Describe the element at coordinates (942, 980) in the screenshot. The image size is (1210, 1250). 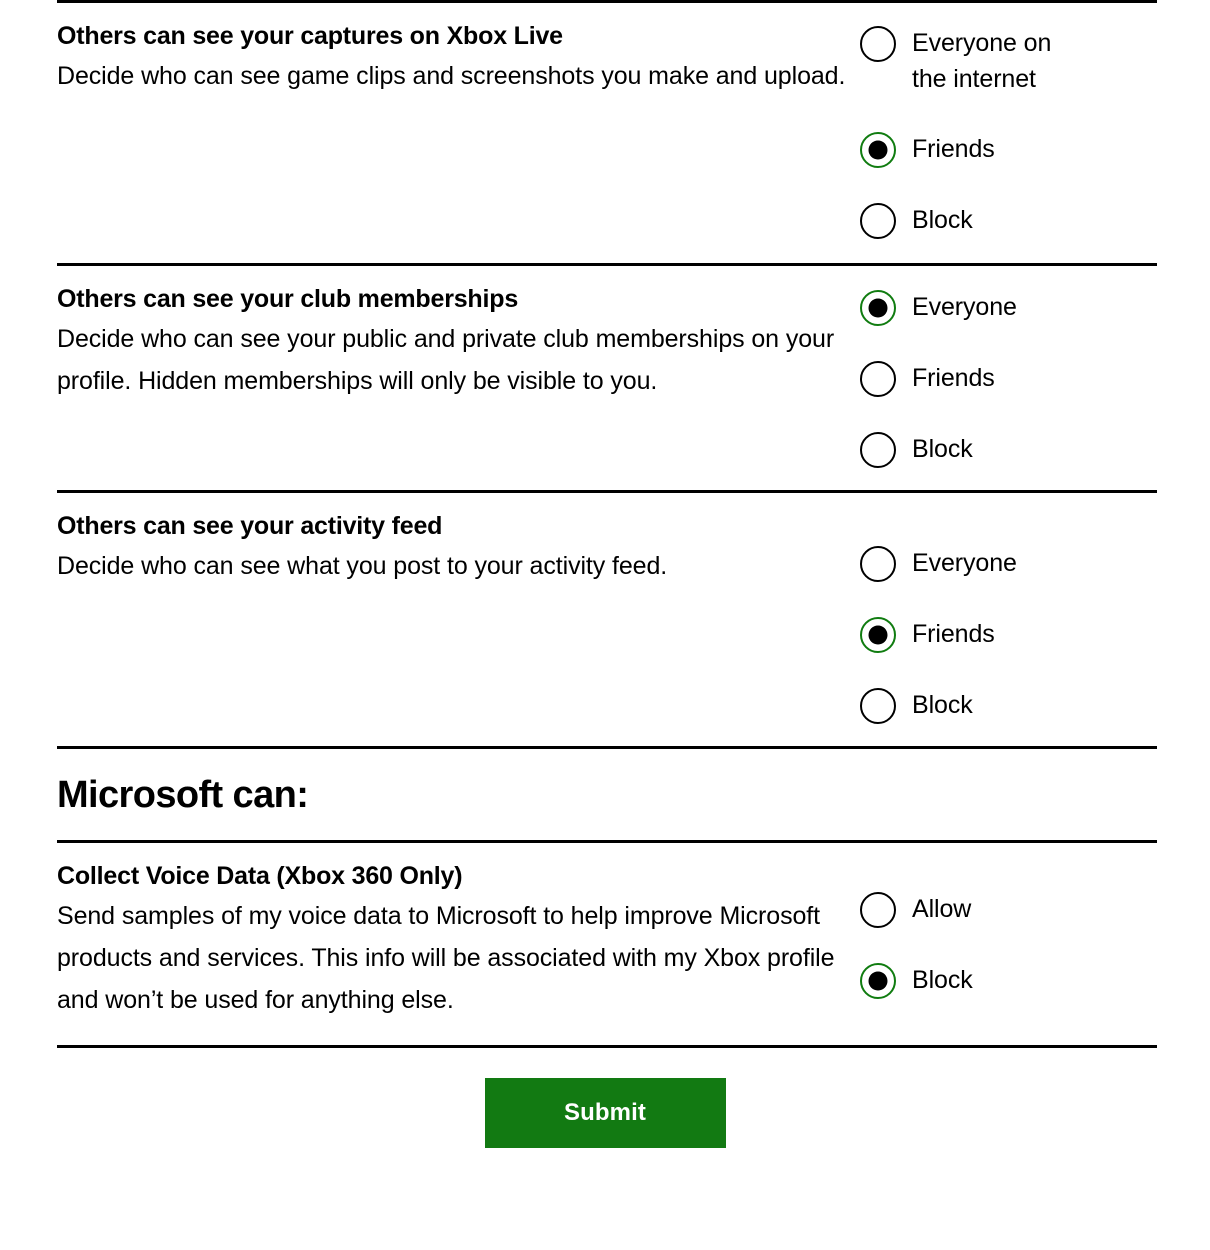
I see `radio-label-voice-block: Block` at that location.